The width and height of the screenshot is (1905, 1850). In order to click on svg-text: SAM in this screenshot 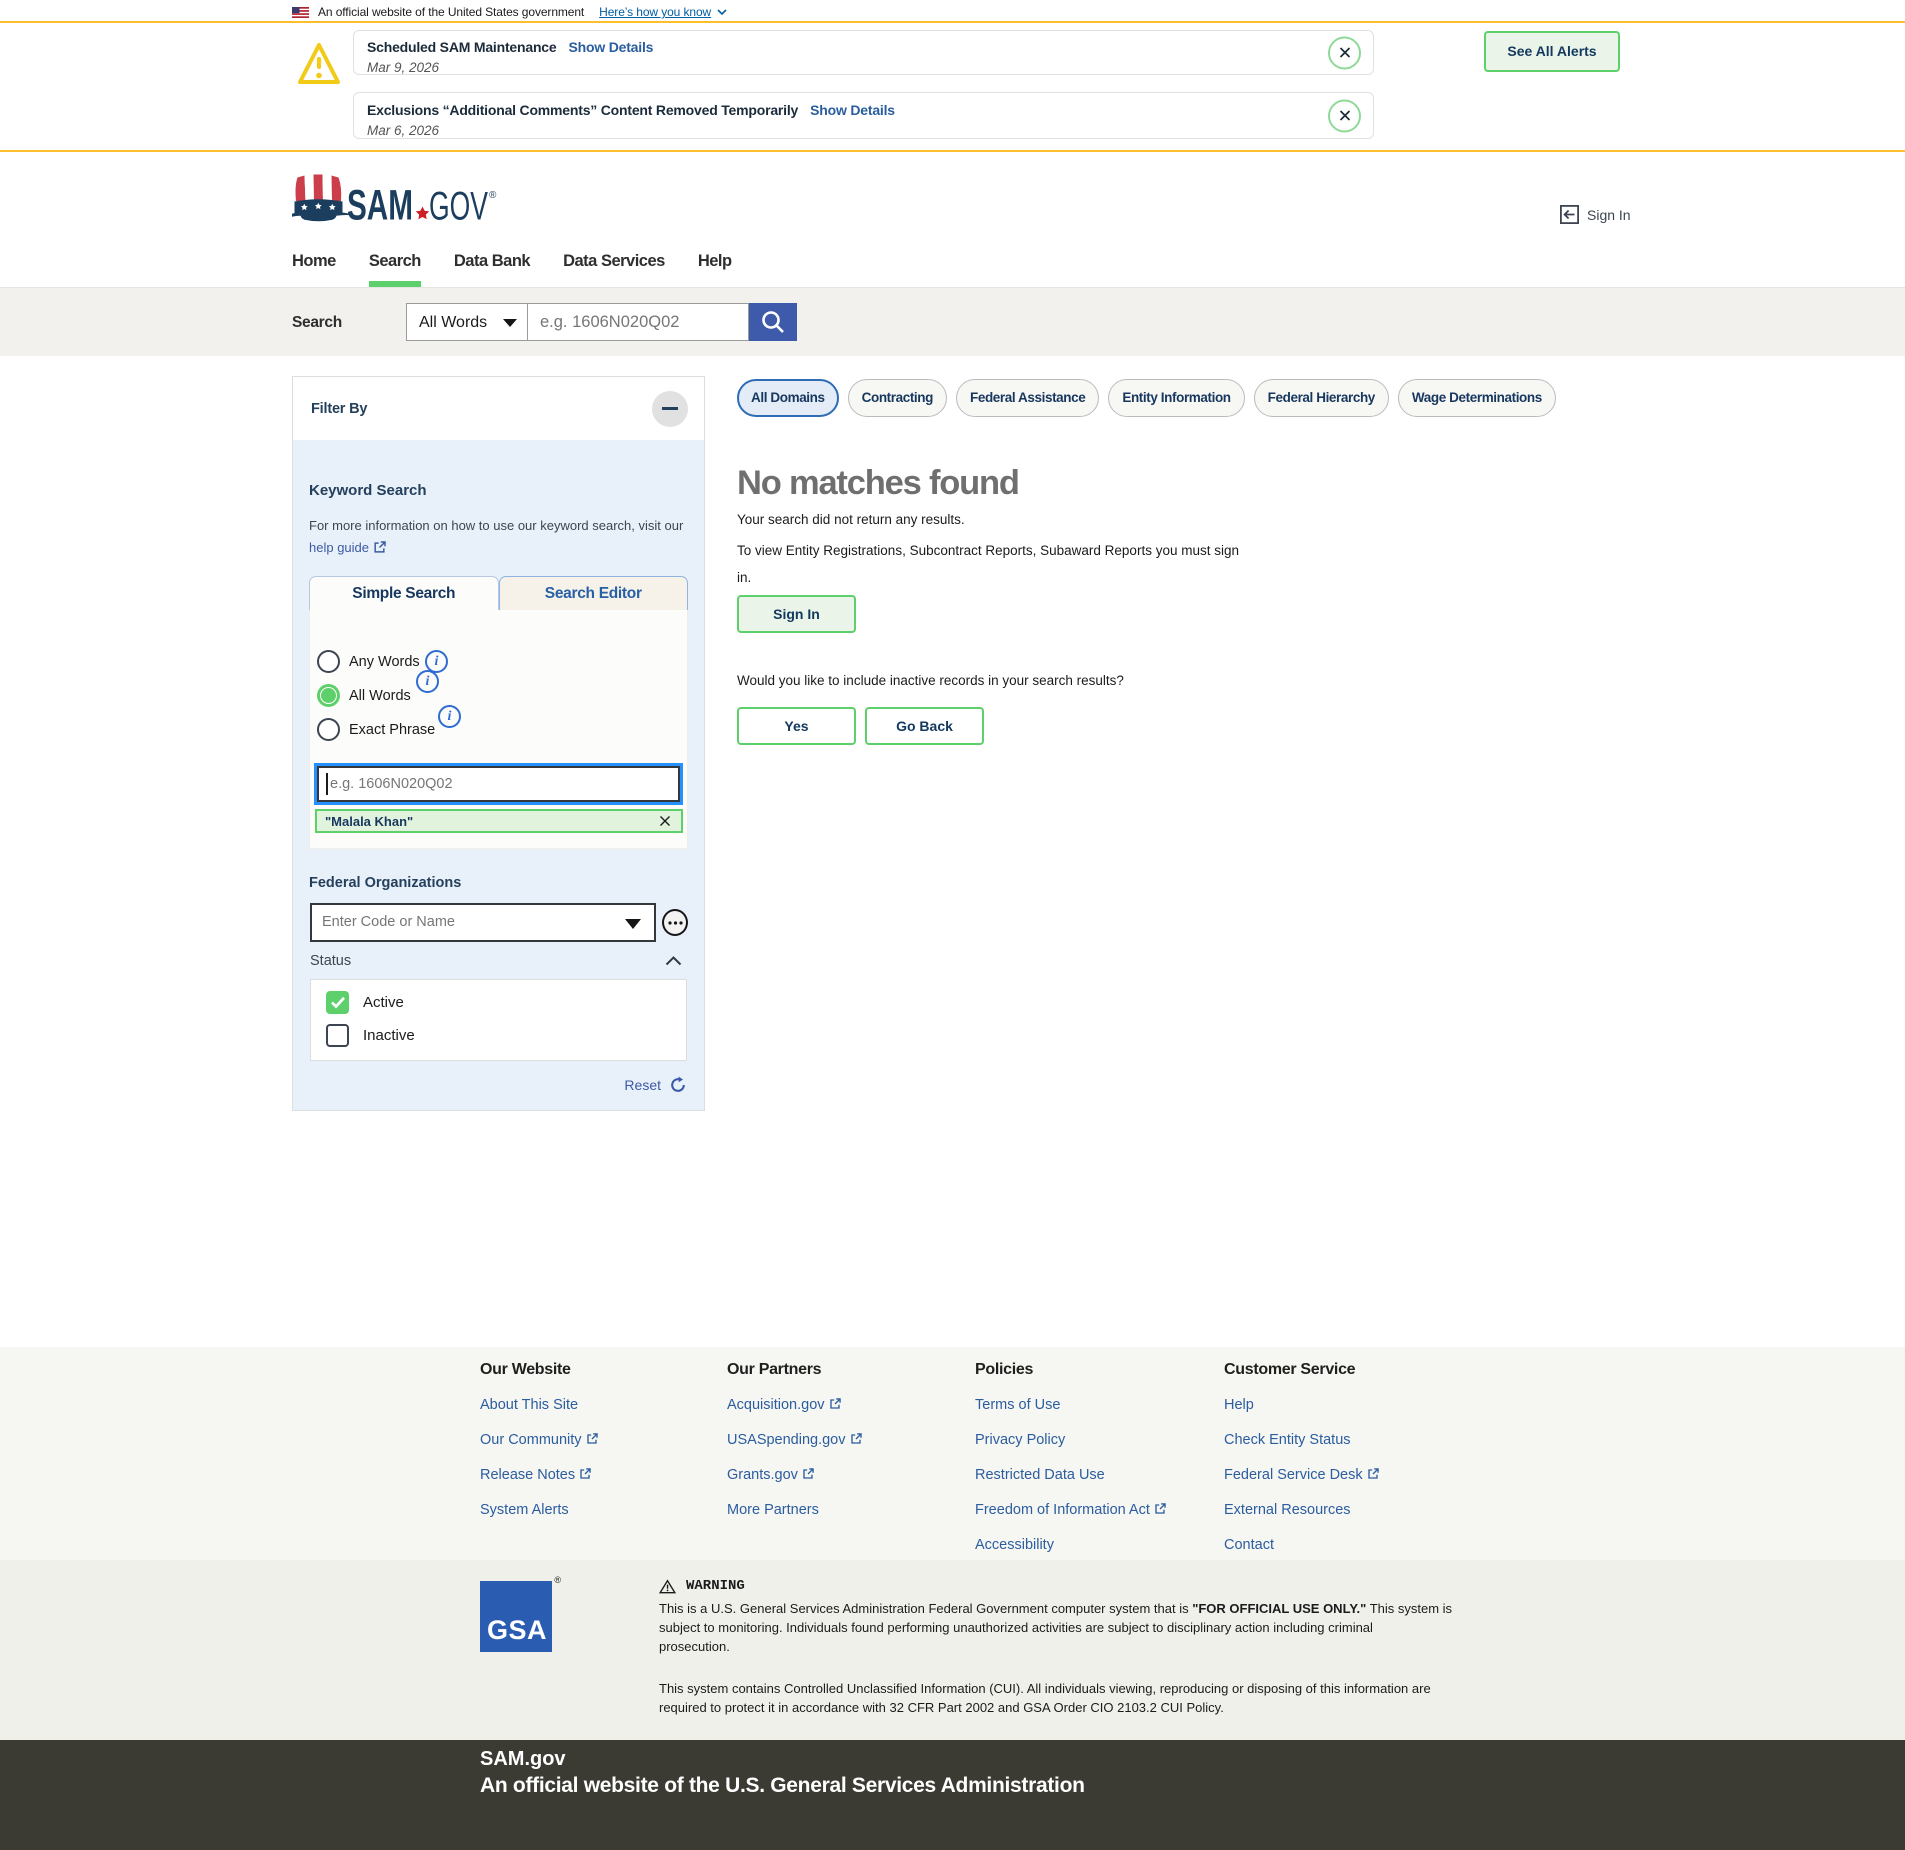, I will do `click(380, 204)`.